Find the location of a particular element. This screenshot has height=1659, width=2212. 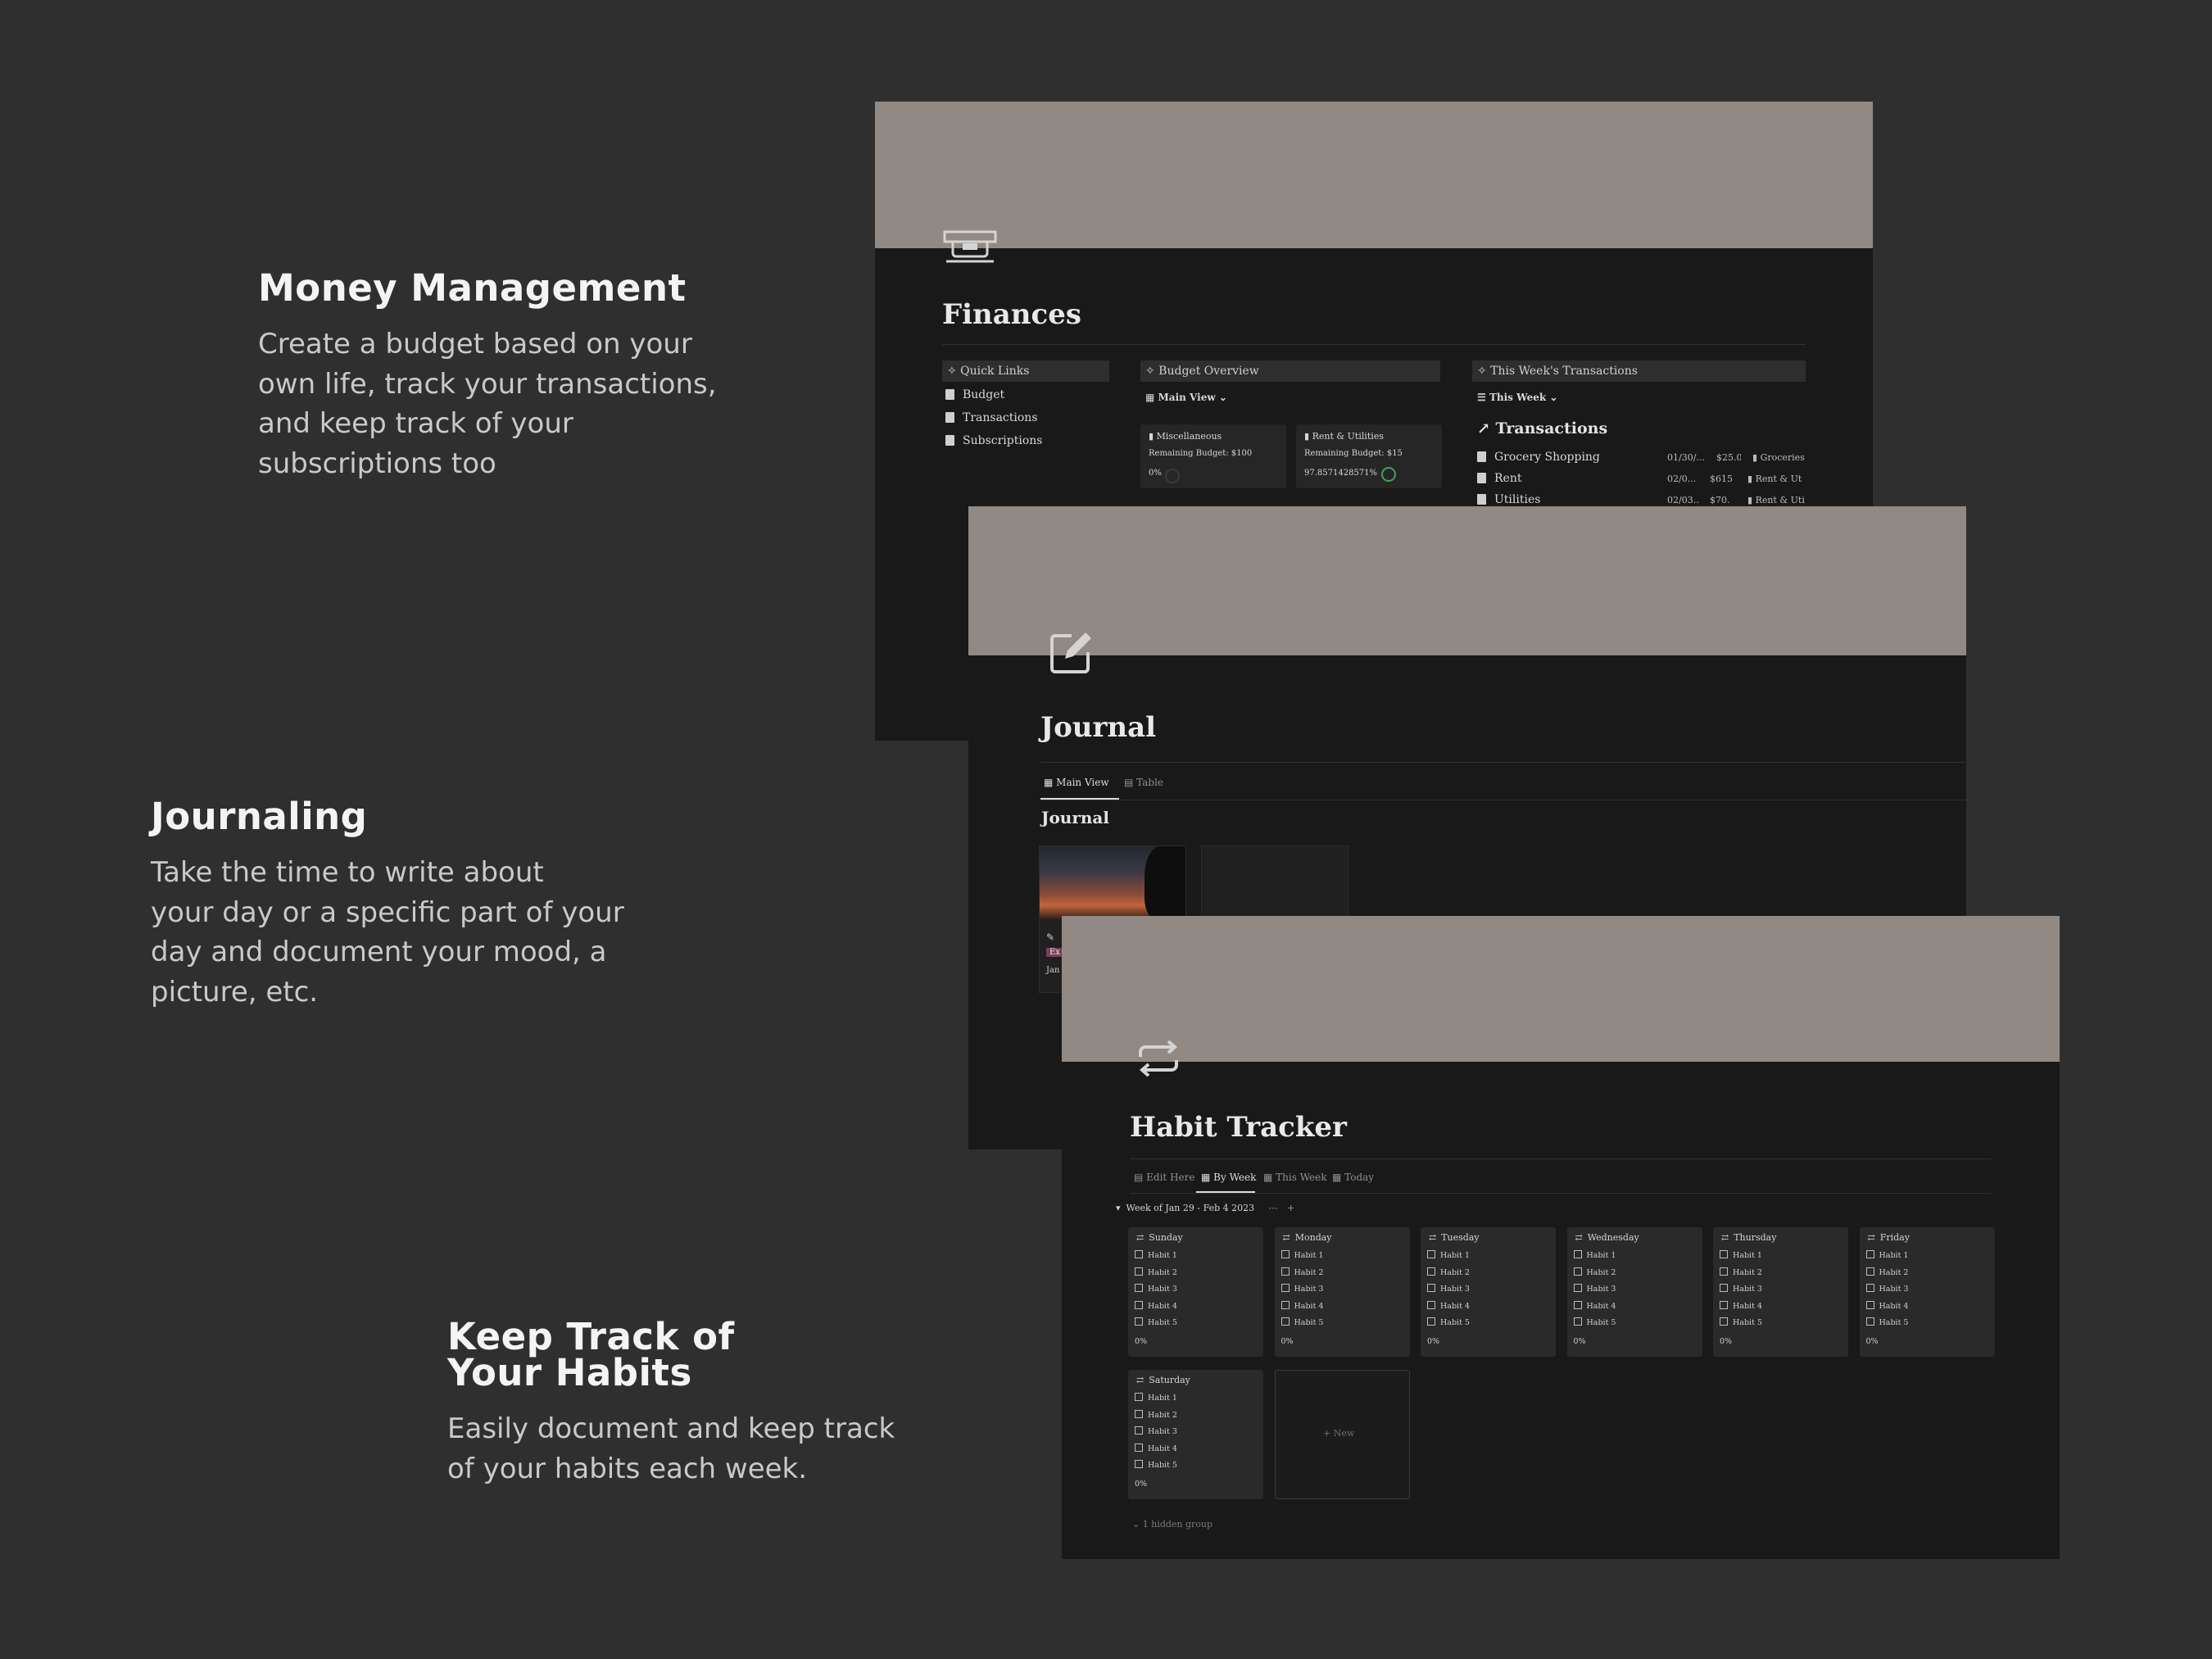

edit-icon is located at coordinates (1071, 654).